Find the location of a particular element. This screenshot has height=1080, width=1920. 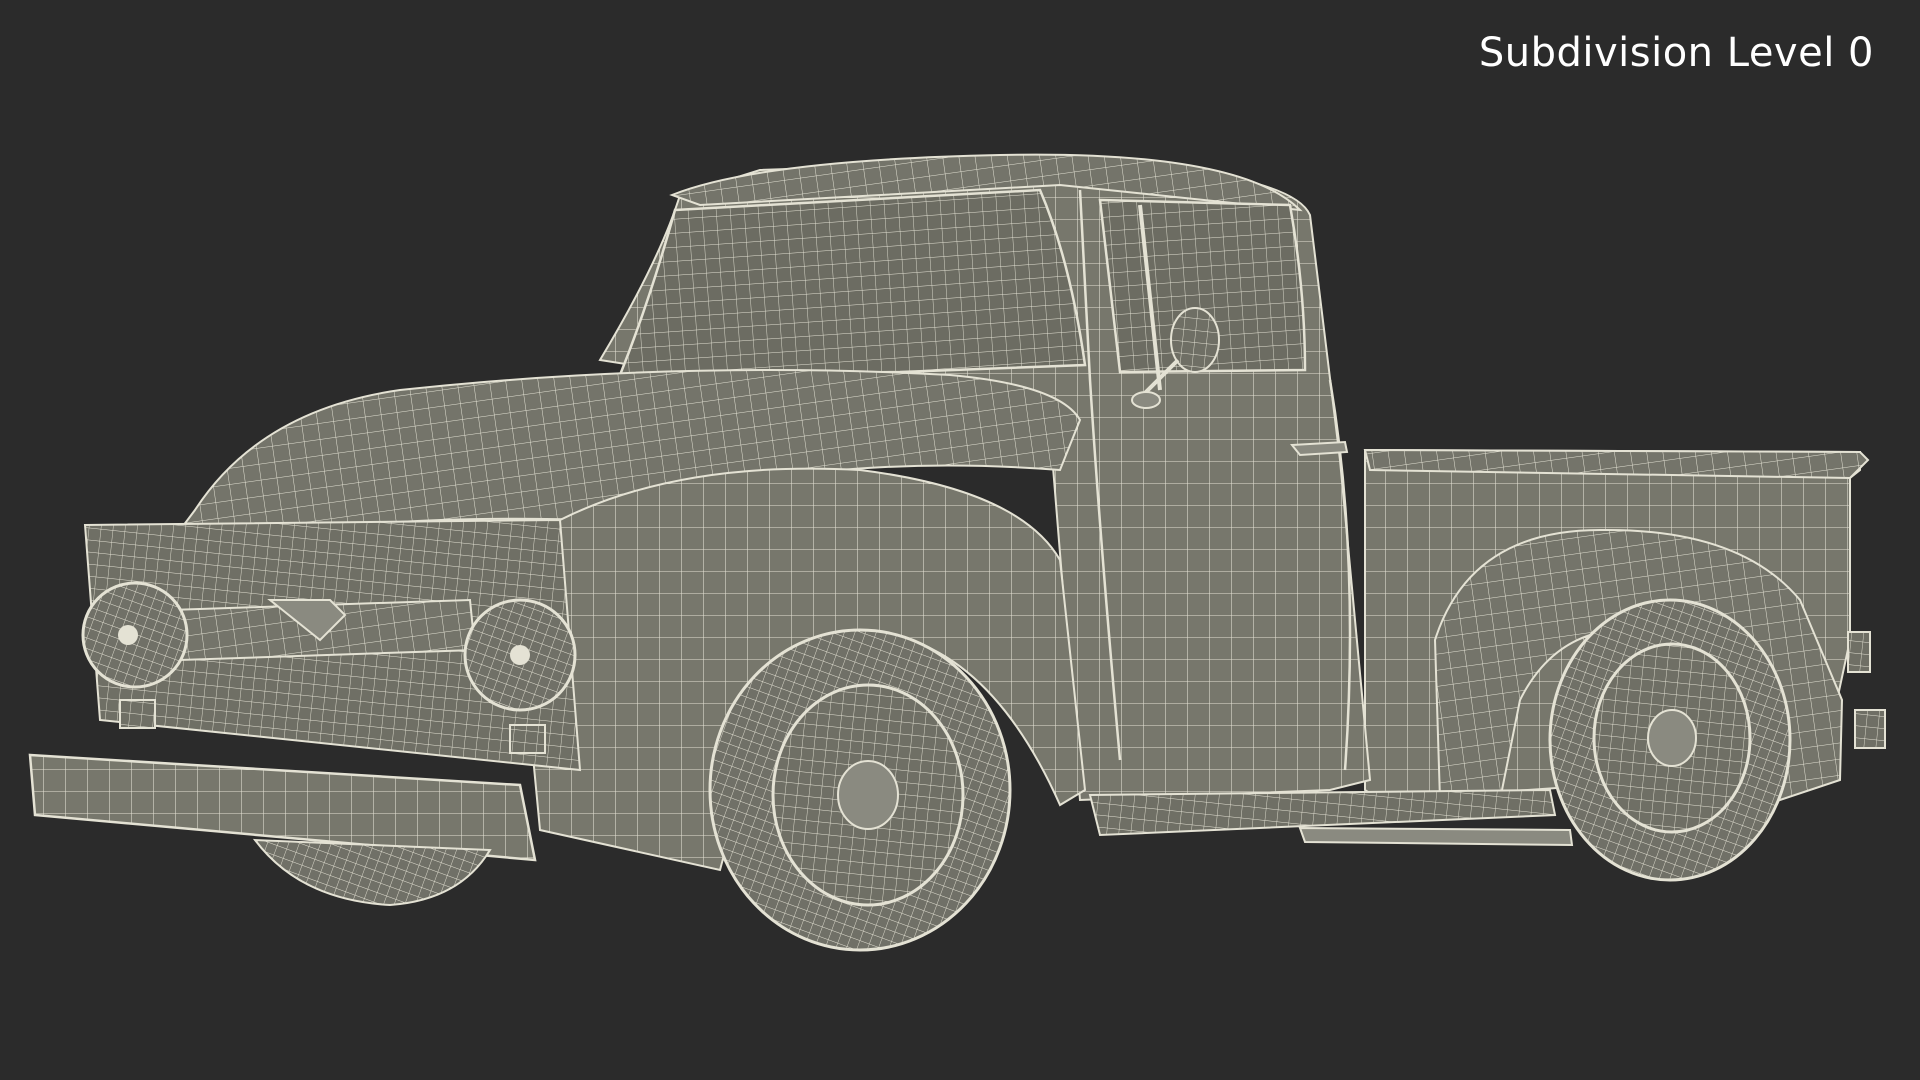

headlight-right is located at coordinates (520, 655).